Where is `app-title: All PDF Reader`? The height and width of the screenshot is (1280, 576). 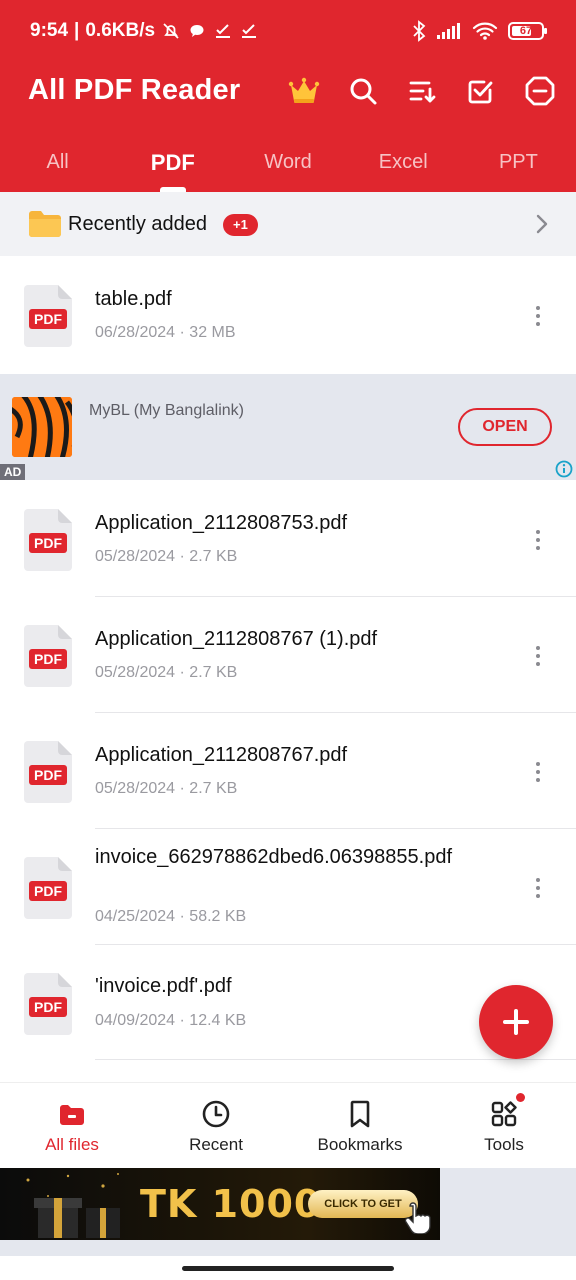 app-title: All PDF Reader is located at coordinates (134, 90).